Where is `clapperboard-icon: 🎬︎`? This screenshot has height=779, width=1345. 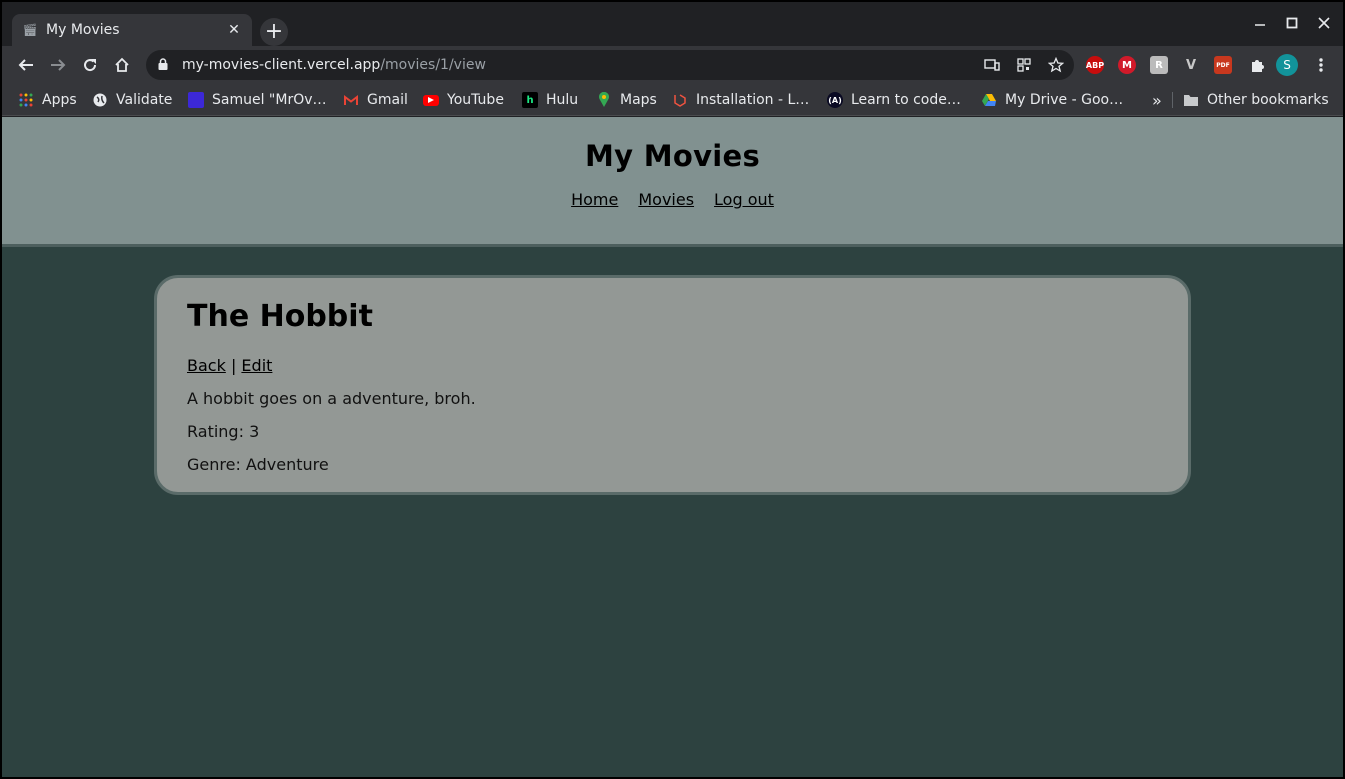
clapperboard-icon: 🎬︎ is located at coordinates (30, 30).